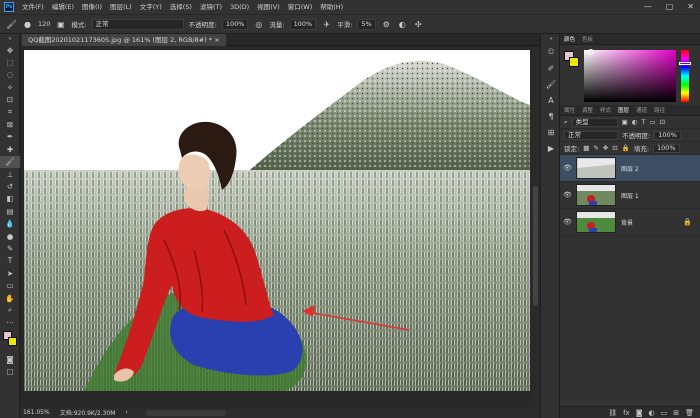 The image size is (700, 418). What do you see at coordinates (10, 273) in the screenshot?
I see `path-selection-tool-icon: ➤` at bounding box center [10, 273].